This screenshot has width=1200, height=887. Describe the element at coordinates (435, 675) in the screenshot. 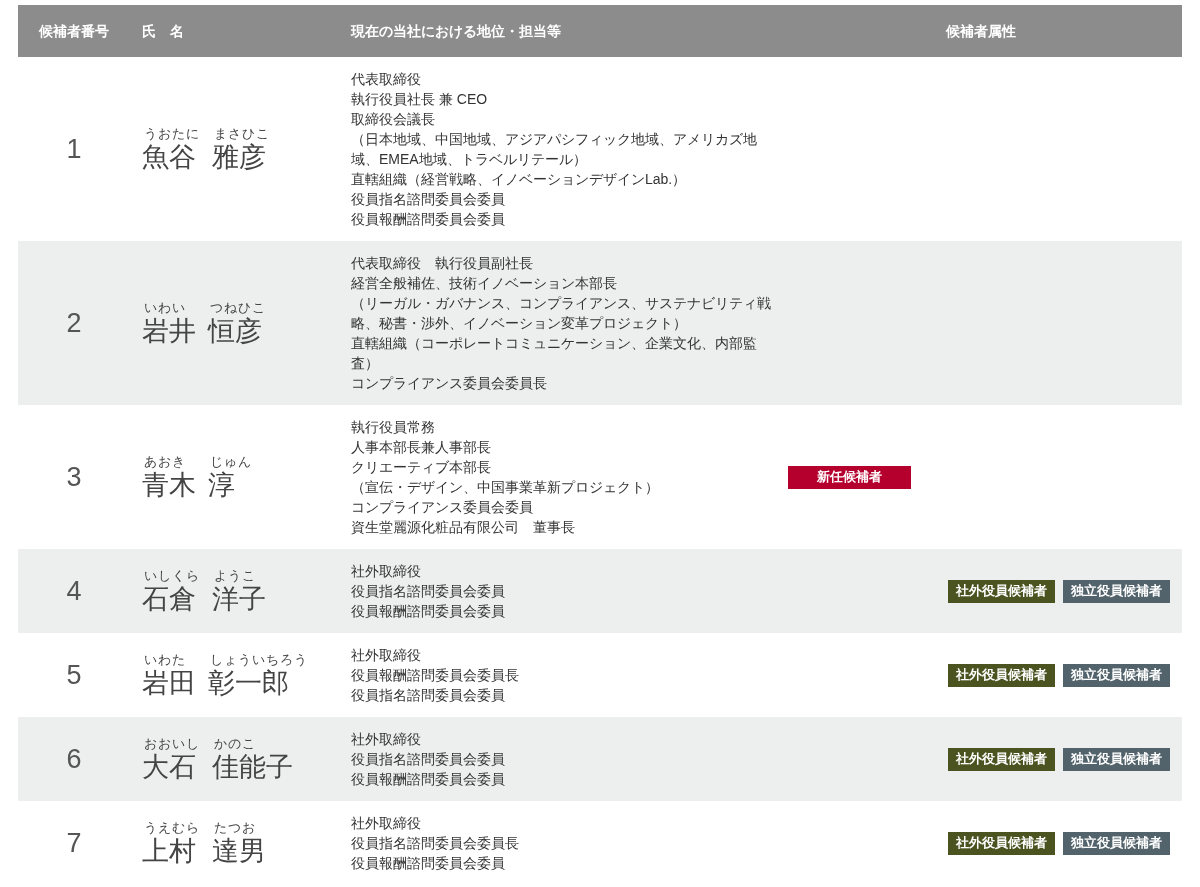

I see `position-line: 役員報酬諮問委員会委員長` at that location.